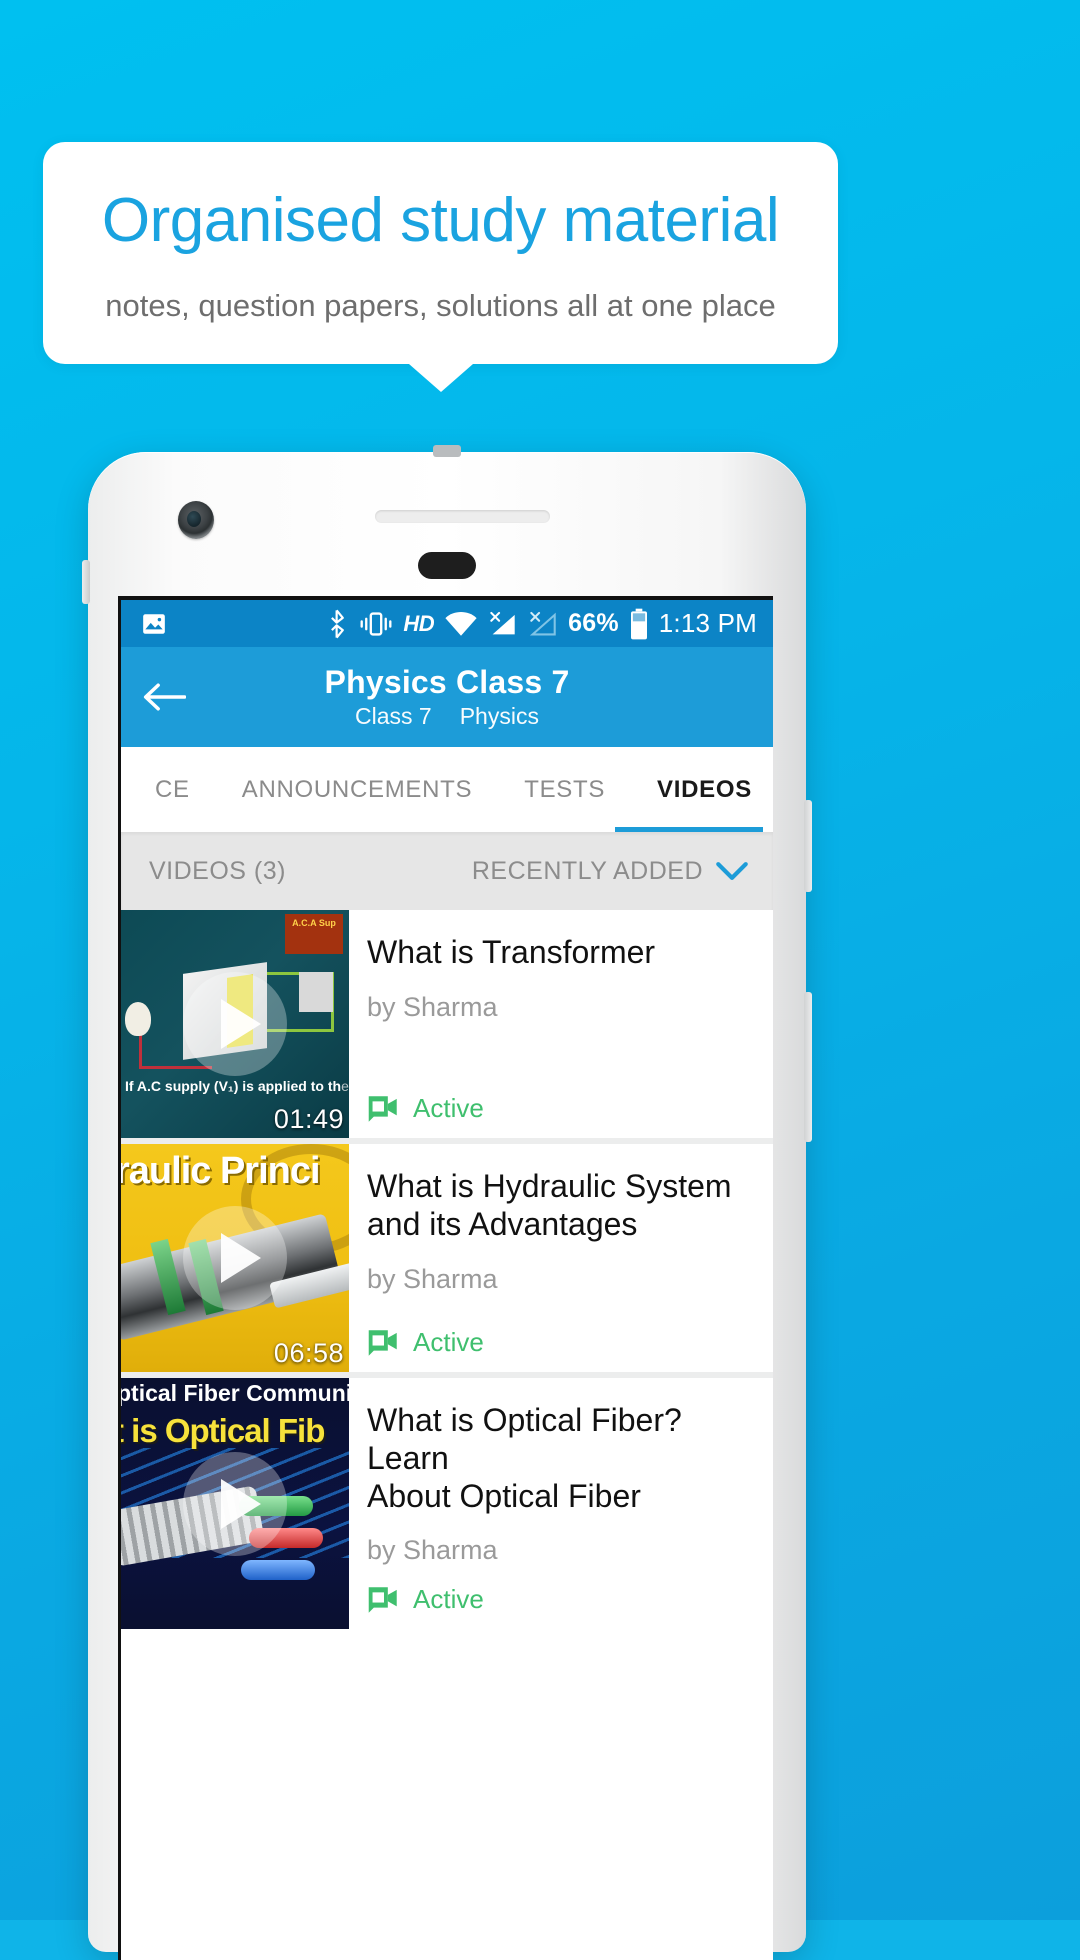 Image resolution: width=1080 pixels, height=1960 pixels. What do you see at coordinates (503, 624) in the screenshot?
I see `signal-1-icon` at bounding box center [503, 624].